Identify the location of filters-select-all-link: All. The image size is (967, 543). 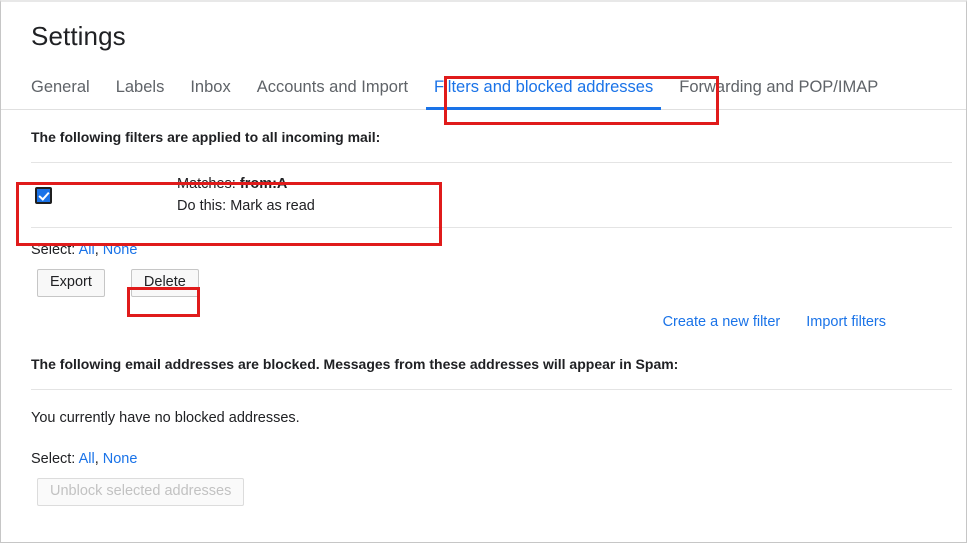
(87, 250).